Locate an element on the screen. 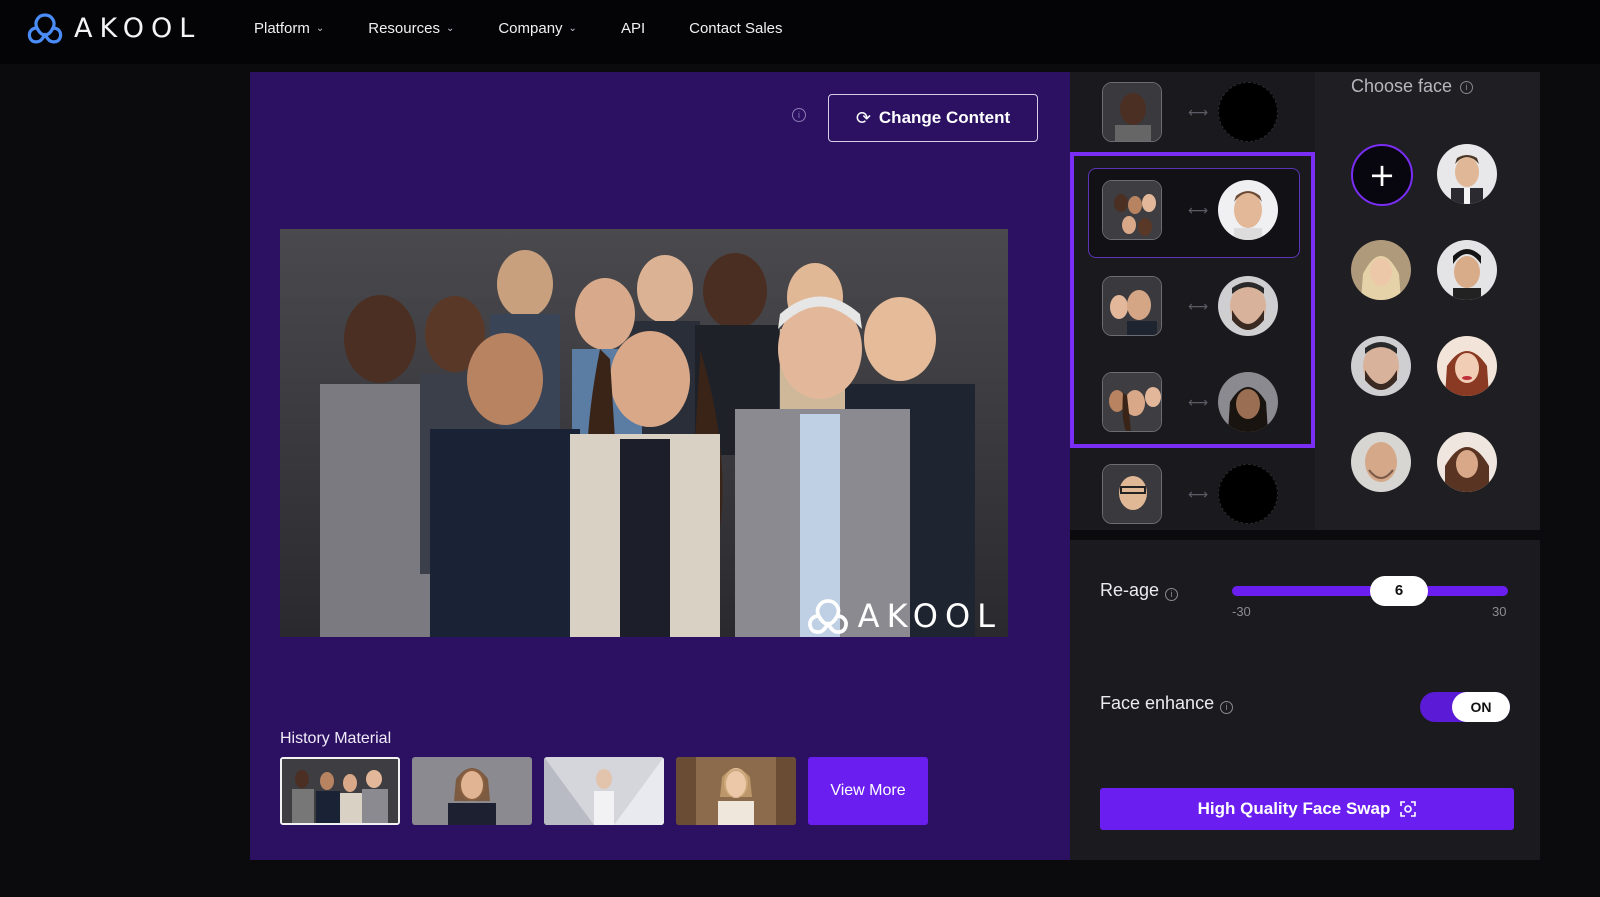  nav-company: Company ⌄ is located at coordinates (537, 28).